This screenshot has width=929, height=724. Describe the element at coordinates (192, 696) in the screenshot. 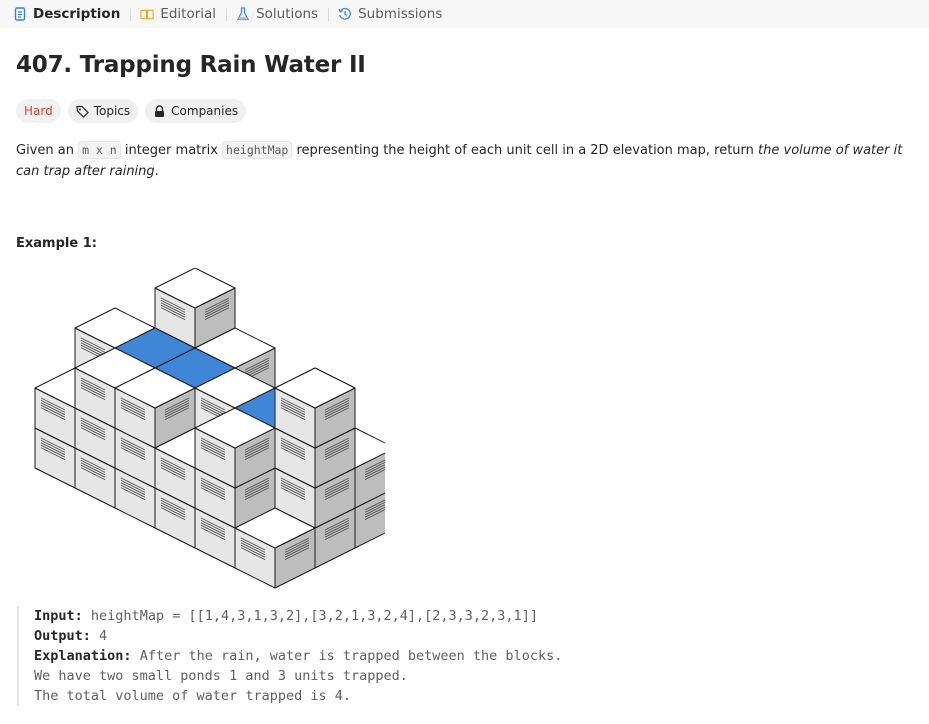

I see `example-explanation-line: The total volume of water trapped is 4.` at that location.